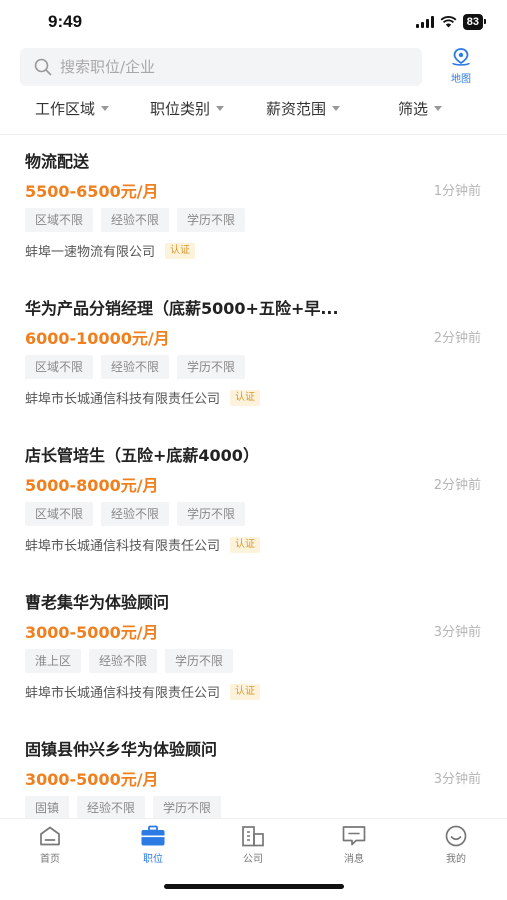 The width and height of the screenshot is (507, 900). Describe the element at coordinates (92, 485) in the screenshot. I see `job-salary: 5000-8000元/月` at that location.